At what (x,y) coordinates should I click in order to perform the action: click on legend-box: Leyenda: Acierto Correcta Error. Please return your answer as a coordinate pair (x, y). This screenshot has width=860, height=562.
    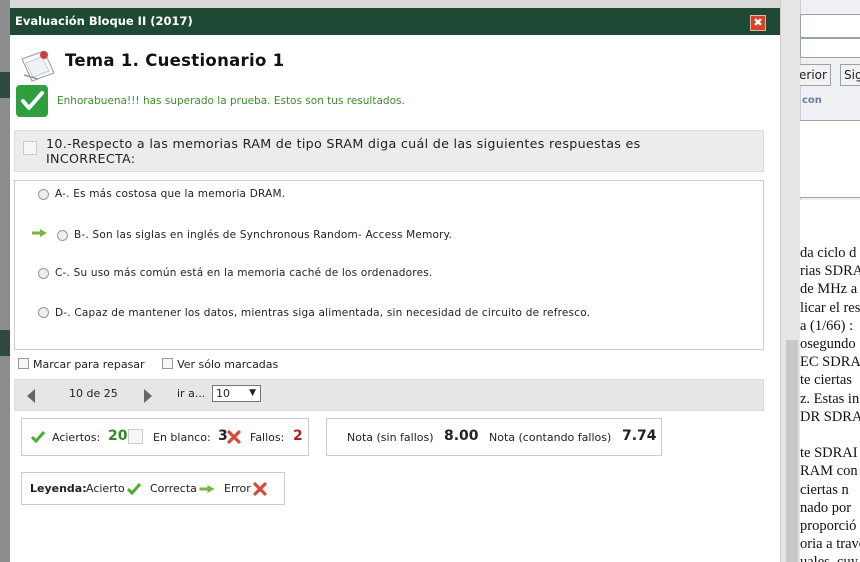
    Looking at the image, I should click on (153, 488).